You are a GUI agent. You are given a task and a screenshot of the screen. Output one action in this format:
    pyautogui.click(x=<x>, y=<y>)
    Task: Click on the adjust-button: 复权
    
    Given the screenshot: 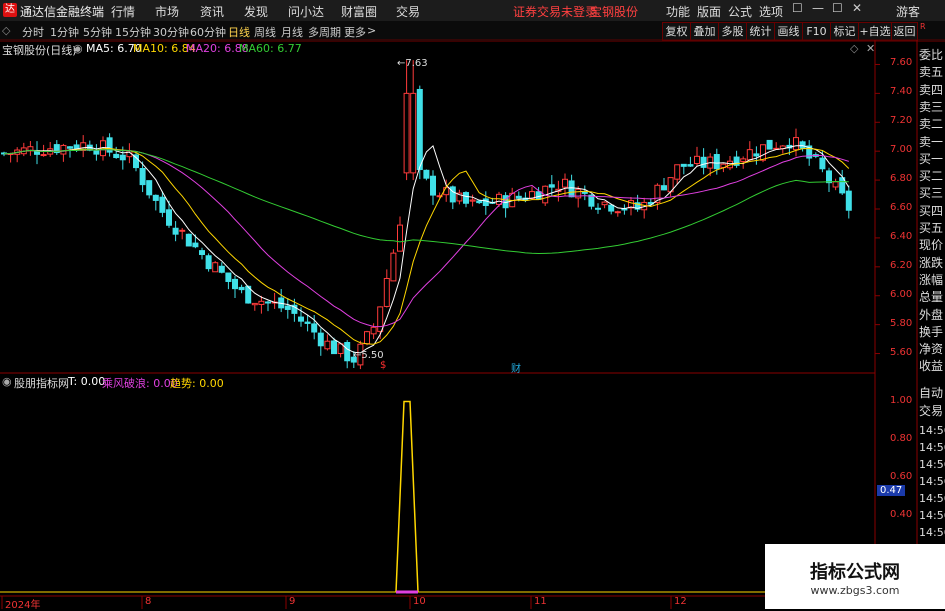 What is the action you would take?
    pyautogui.click(x=676, y=31)
    